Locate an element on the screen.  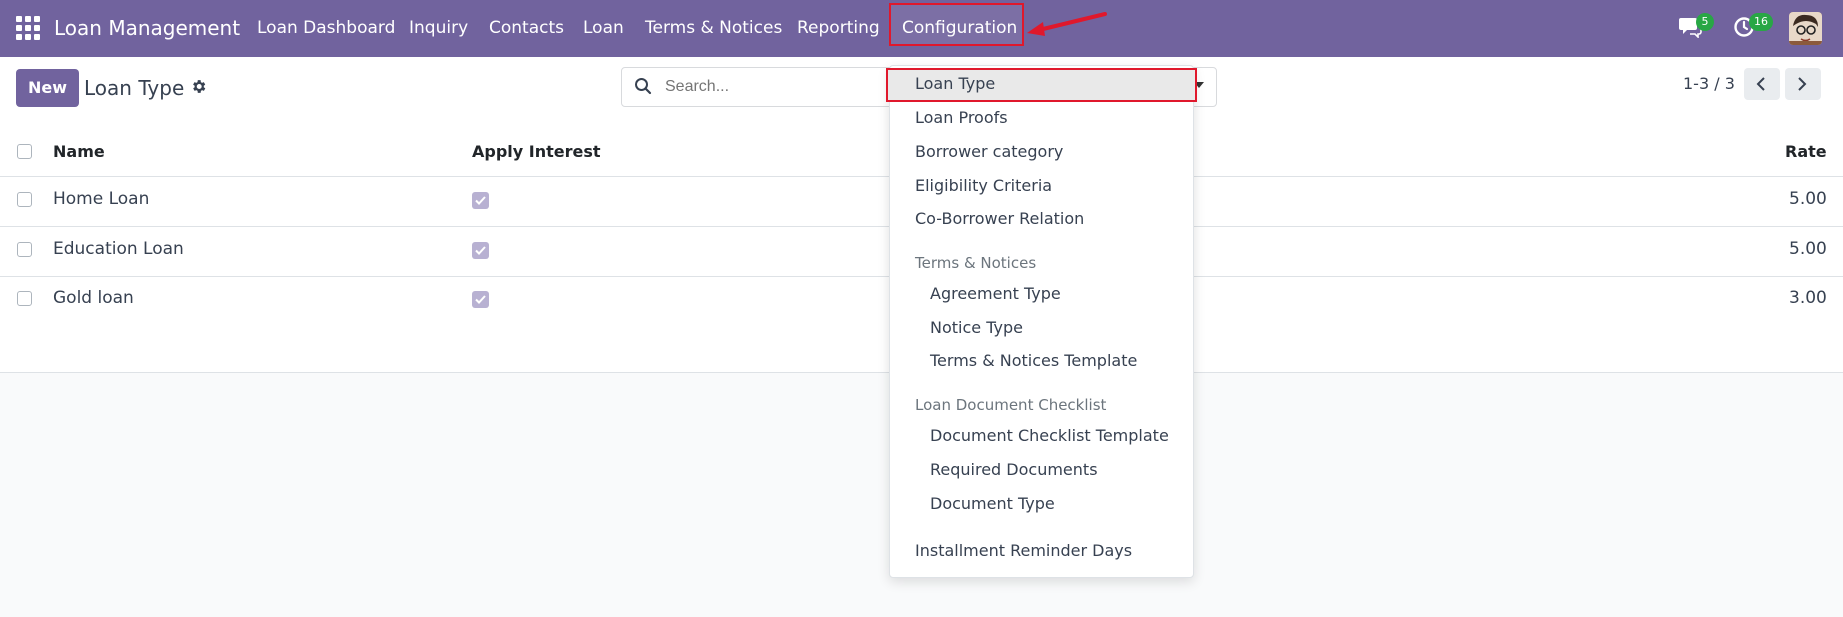
menu-item-co-borrower-relation: Co-Borrower Relation is located at coordinates (999, 218).